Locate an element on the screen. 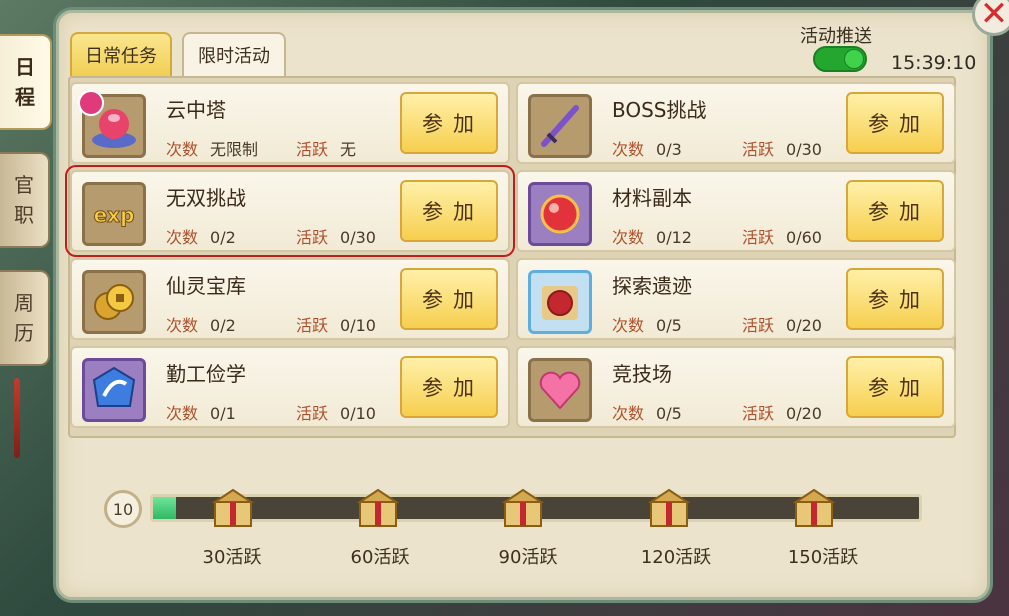  close-icon: ✕ is located at coordinates (994, 17).